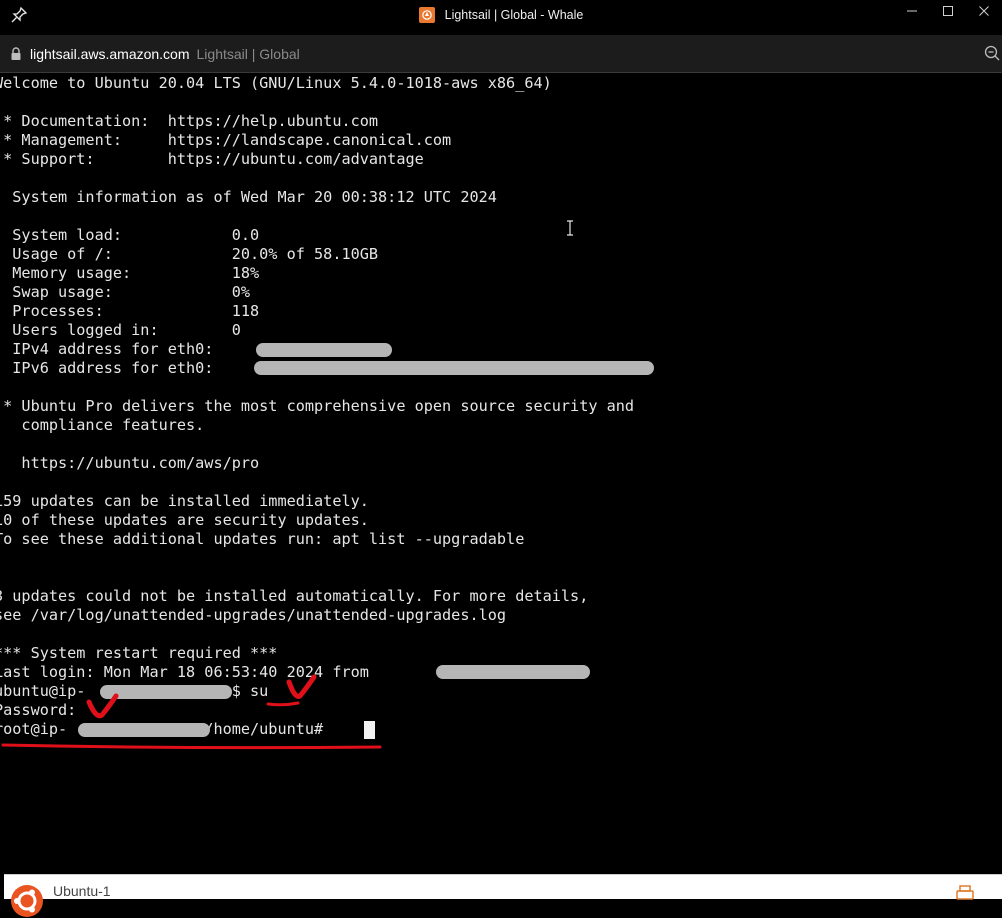 The width and height of the screenshot is (1002, 918). What do you see at coordinates (283, 704) in the screenshot?
I see `underline-su` at bounding box center [283, 704].